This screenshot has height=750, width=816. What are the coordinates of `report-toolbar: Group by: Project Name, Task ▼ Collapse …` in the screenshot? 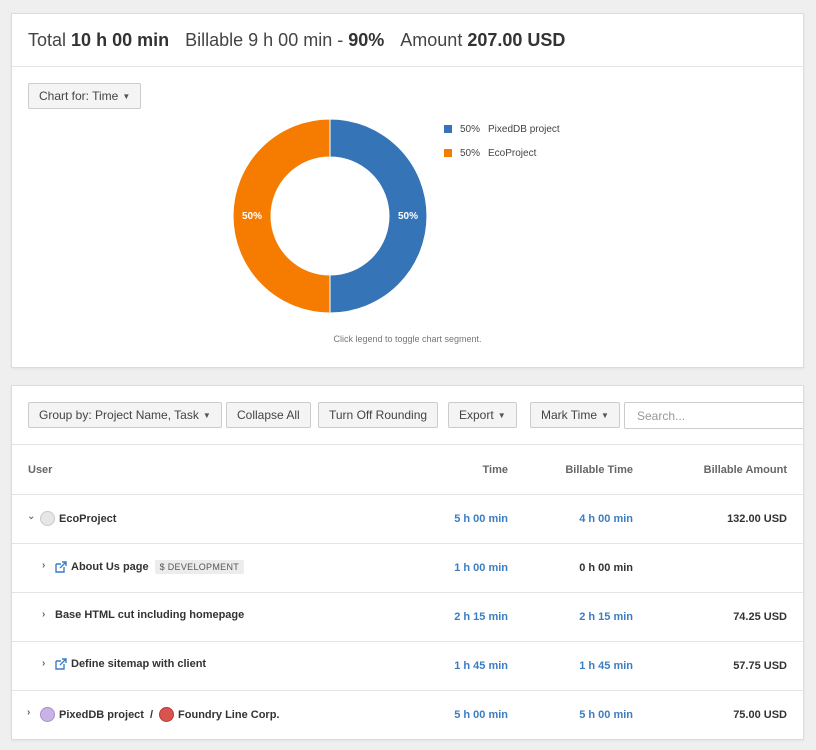 It's located at (407, 415).